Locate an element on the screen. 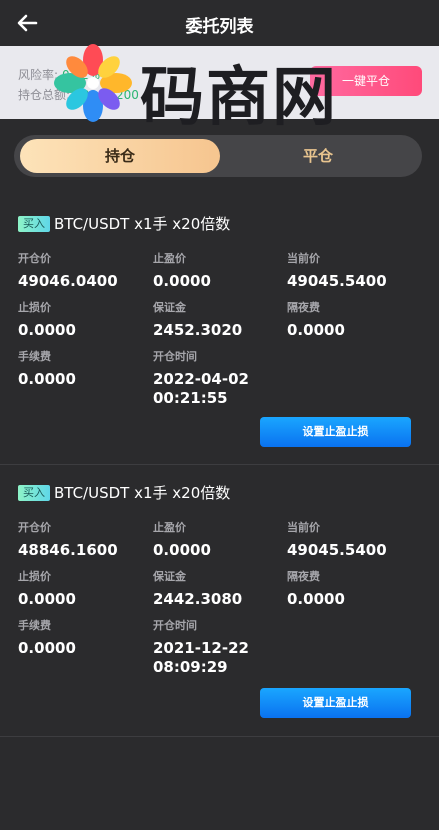 The width and height of the screenshot is (439, 830). tab-holding: 持仓 is located at coordinates (120, 156).